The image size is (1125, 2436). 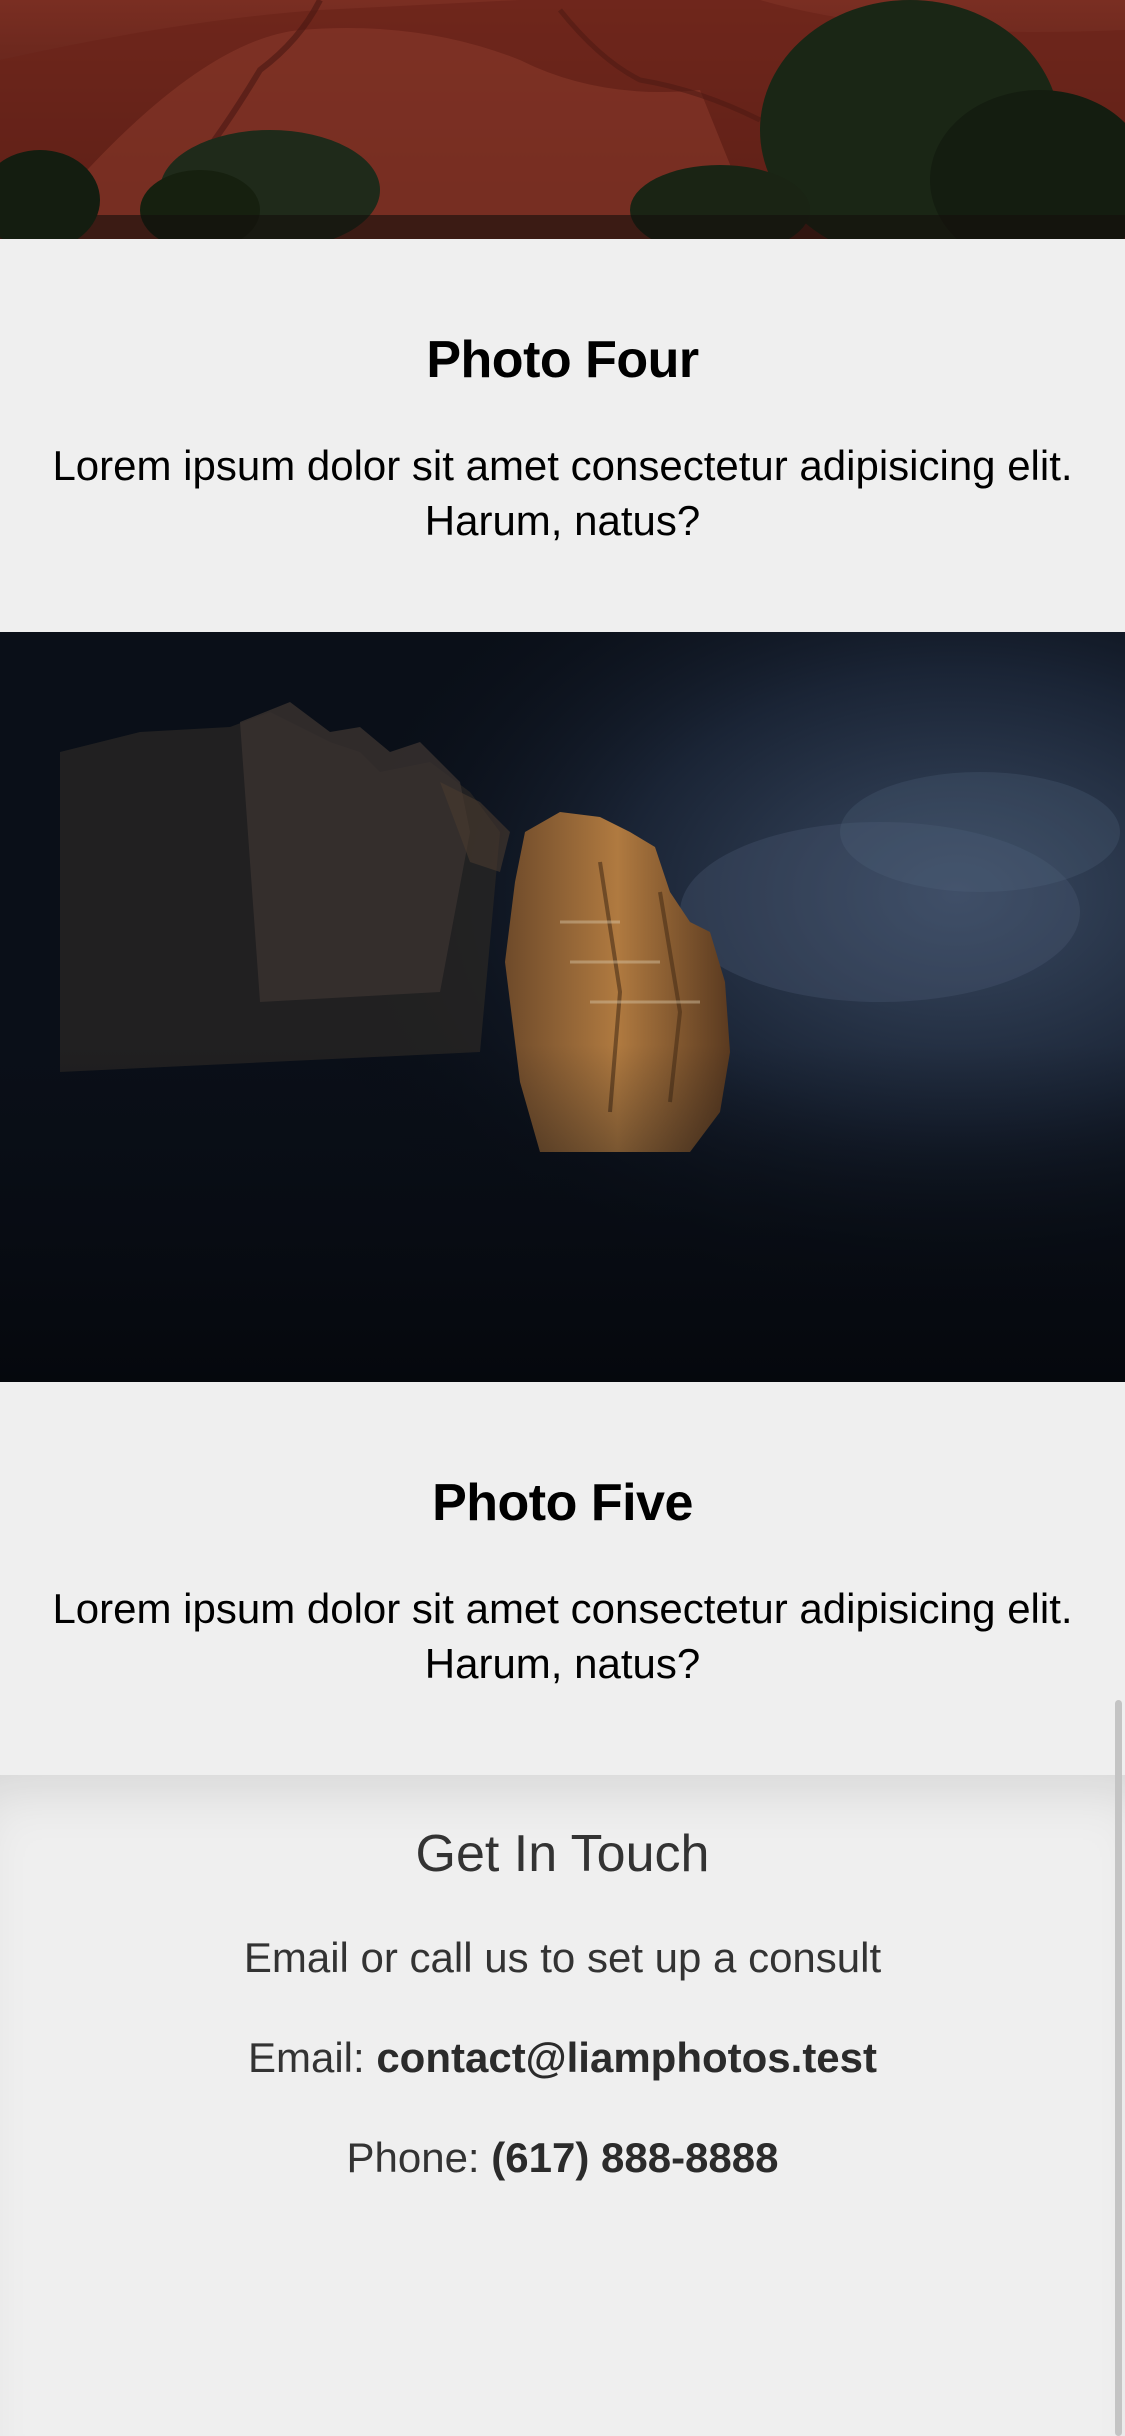 What do you see at coordinates (635, 2157) in the screenshot?
I see `phone-value: (617) 888-8888` at bounding box center [635, 2157].